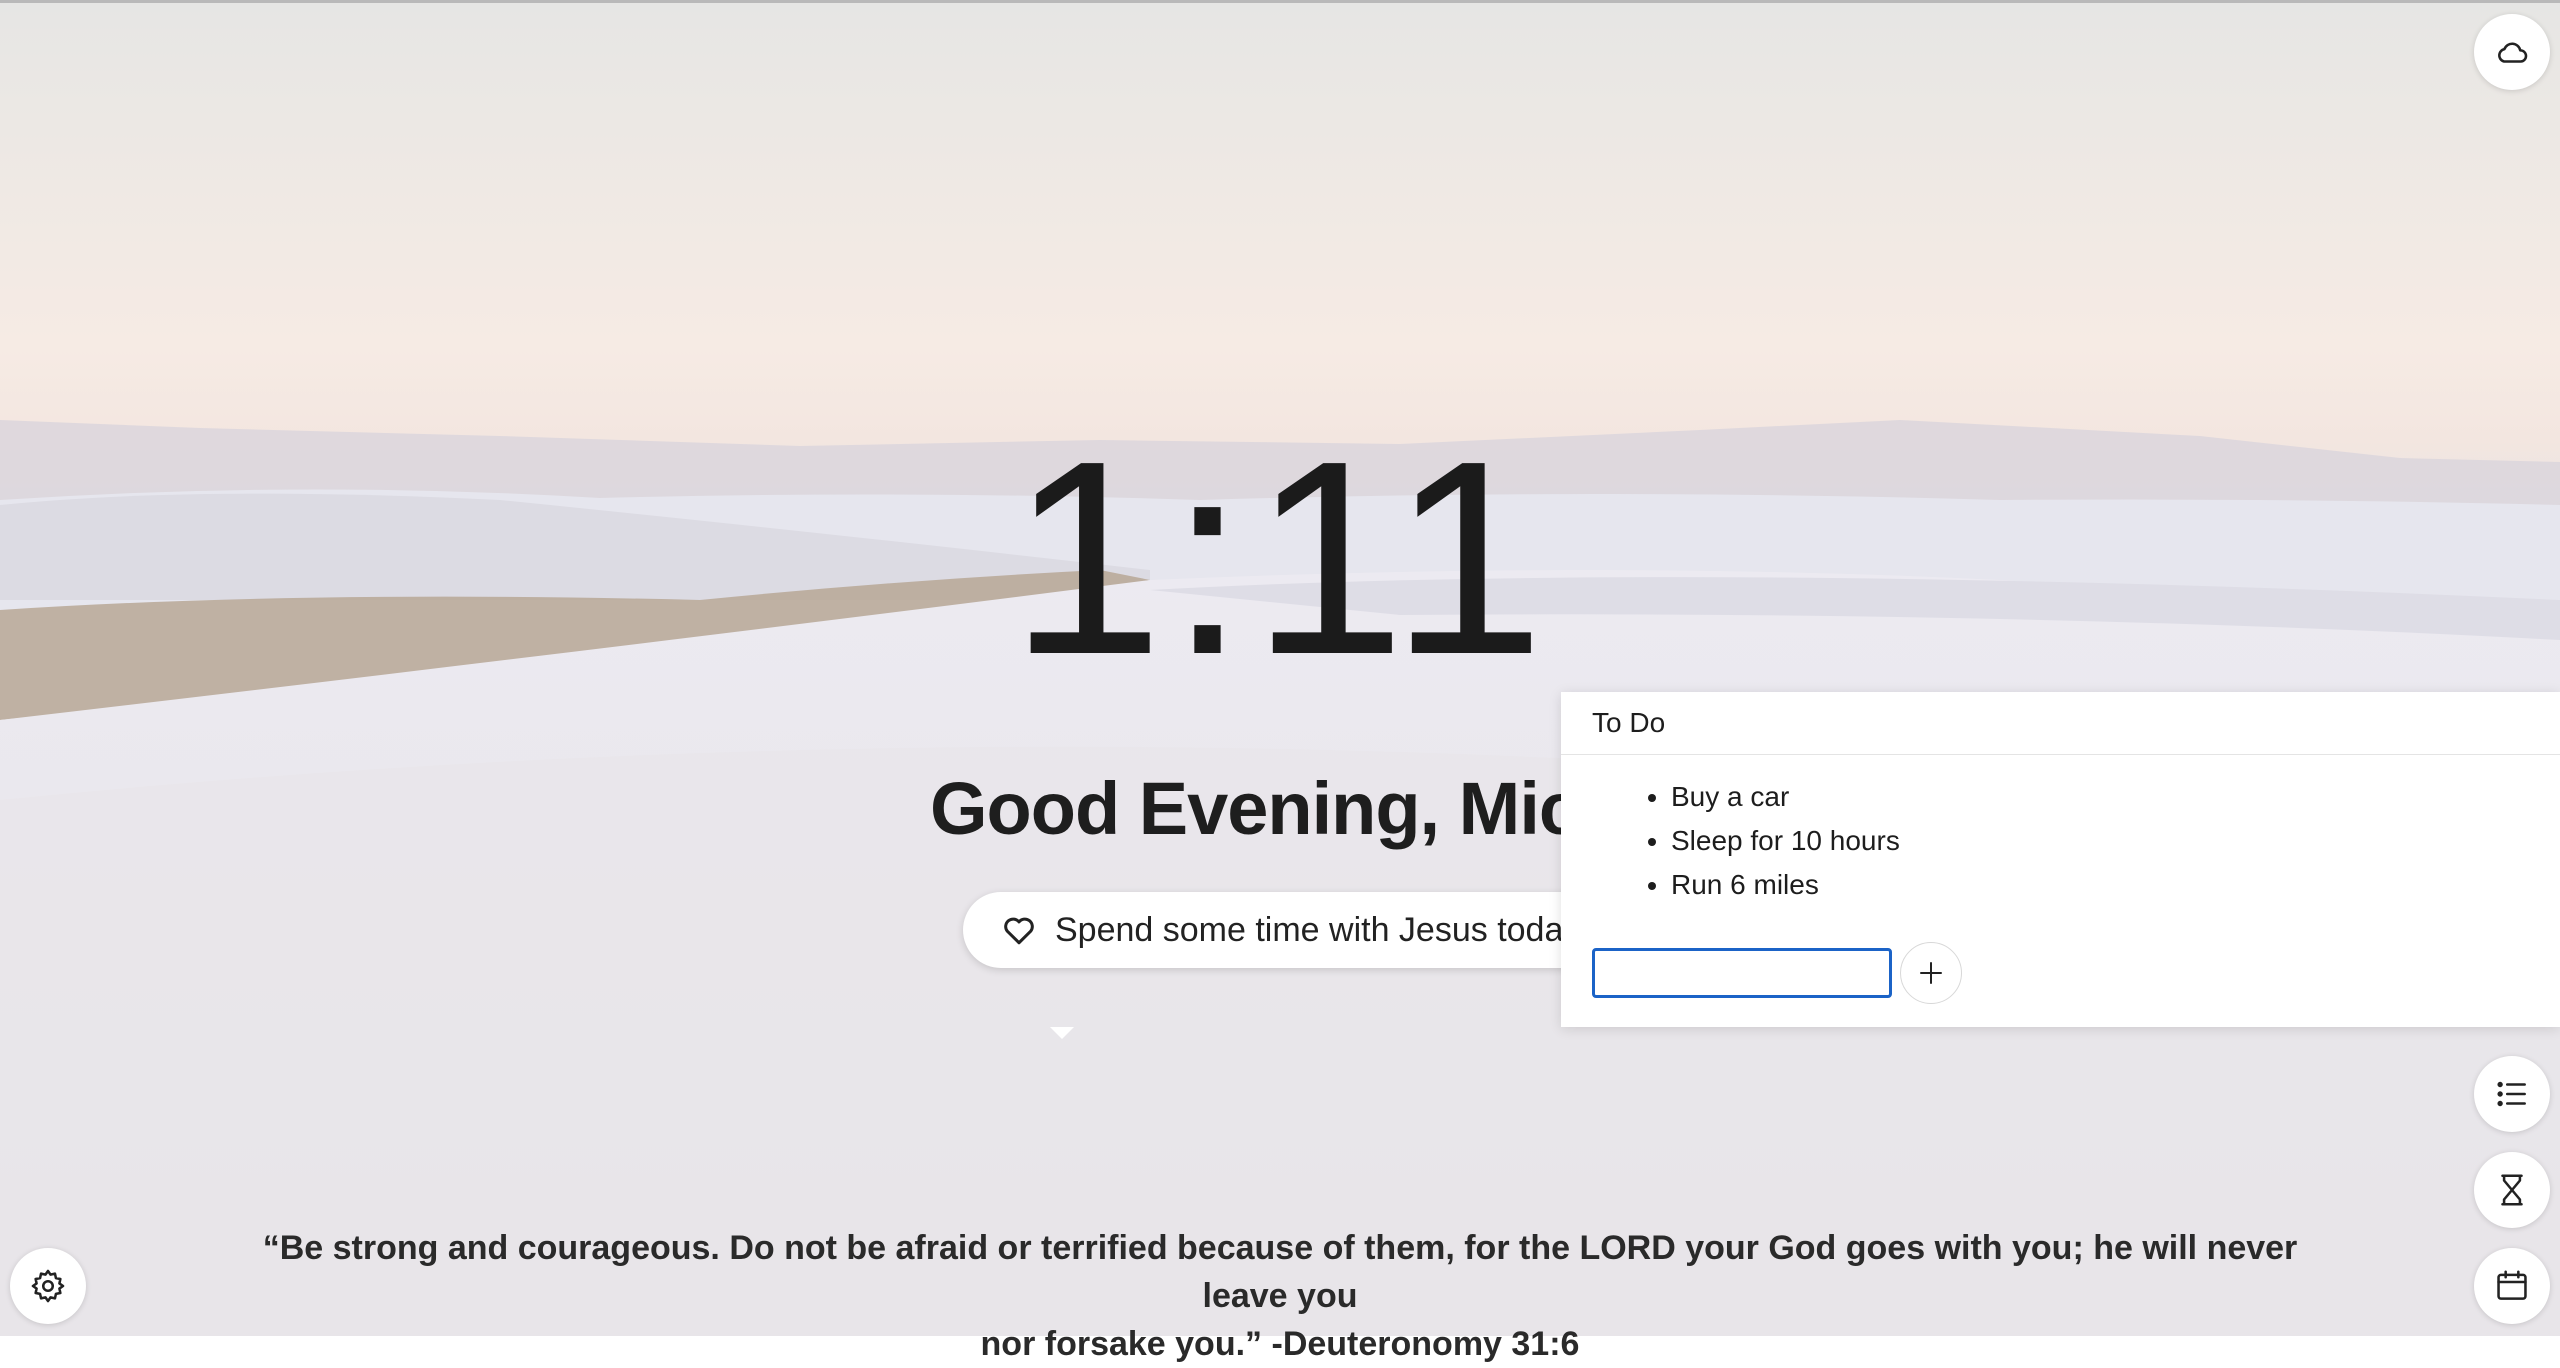  What do you see at coordinates (1019, 930) in the screenshot?
I see `heart-icon` at bounding box center [1019, 930].